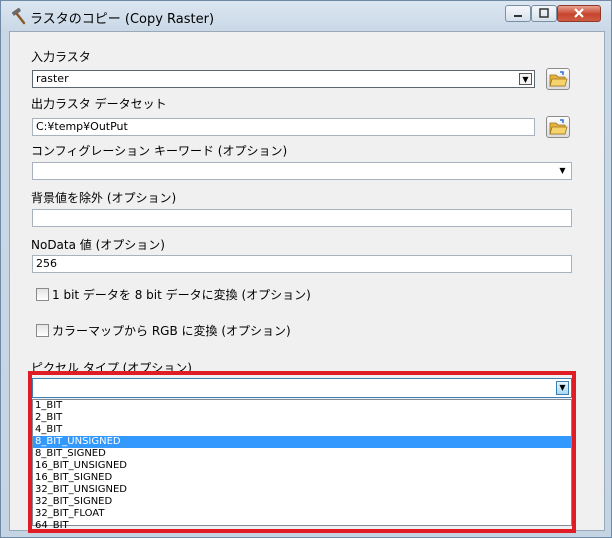 The image size is (612, 538). I want to click on output-dataset-browse-button, so click(558, 127).